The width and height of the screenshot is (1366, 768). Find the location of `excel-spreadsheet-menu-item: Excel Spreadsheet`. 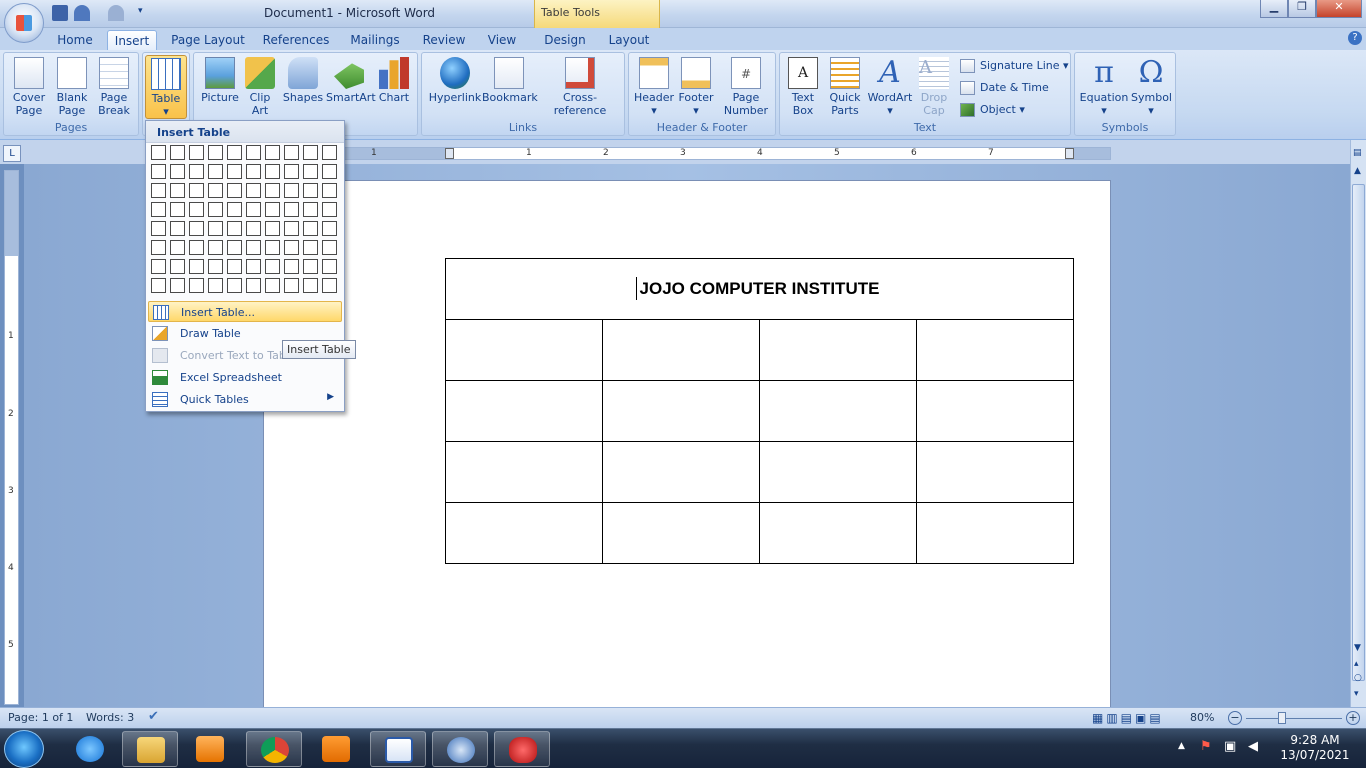

excel-spreadsheet-menu-item: Excel Spreadsheet is located at coordinates (245, 377).